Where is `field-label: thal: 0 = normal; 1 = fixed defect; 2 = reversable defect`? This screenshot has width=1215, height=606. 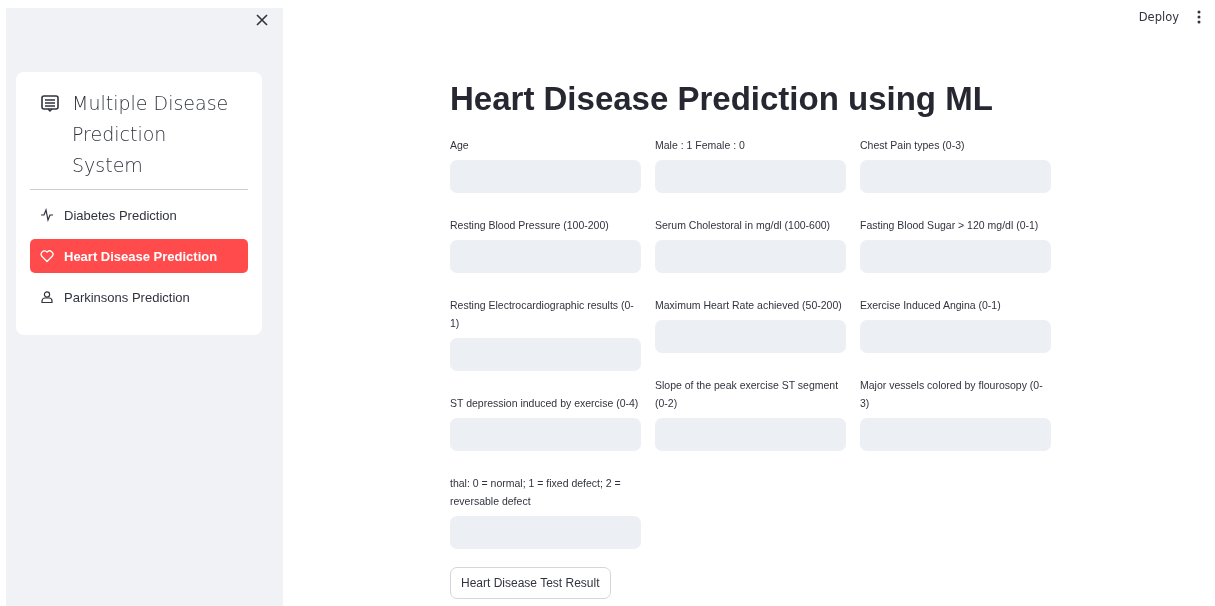 field-label: thal: 0 = normal; 1 = fixed defect; 2 = reversable defect is located at coordinates (536, 492).